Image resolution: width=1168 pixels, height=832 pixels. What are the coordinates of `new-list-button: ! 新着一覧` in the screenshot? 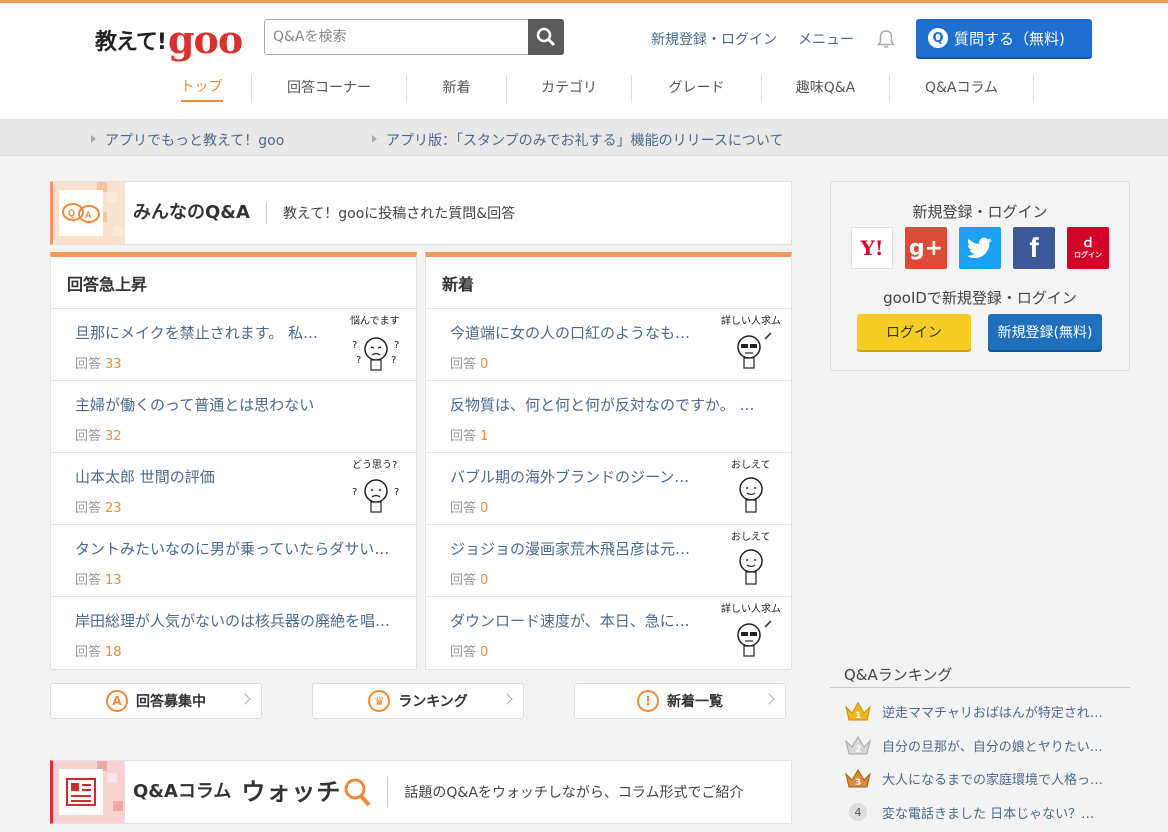 It's located at (680, 701).